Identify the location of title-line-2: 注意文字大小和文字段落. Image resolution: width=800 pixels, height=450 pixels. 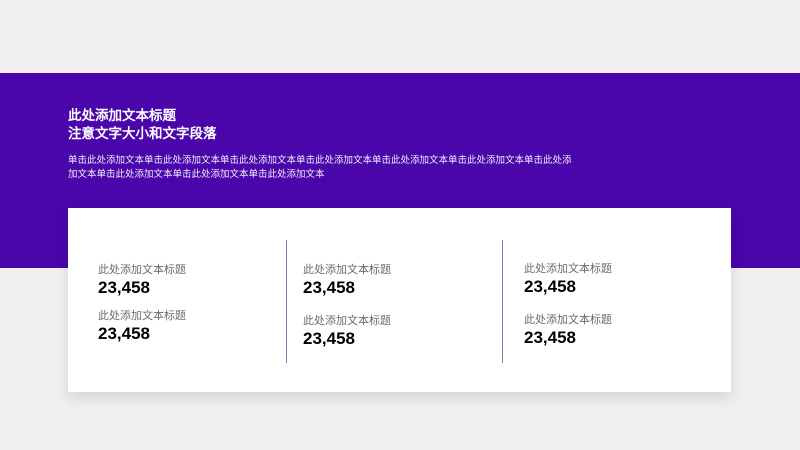
(142, 134).